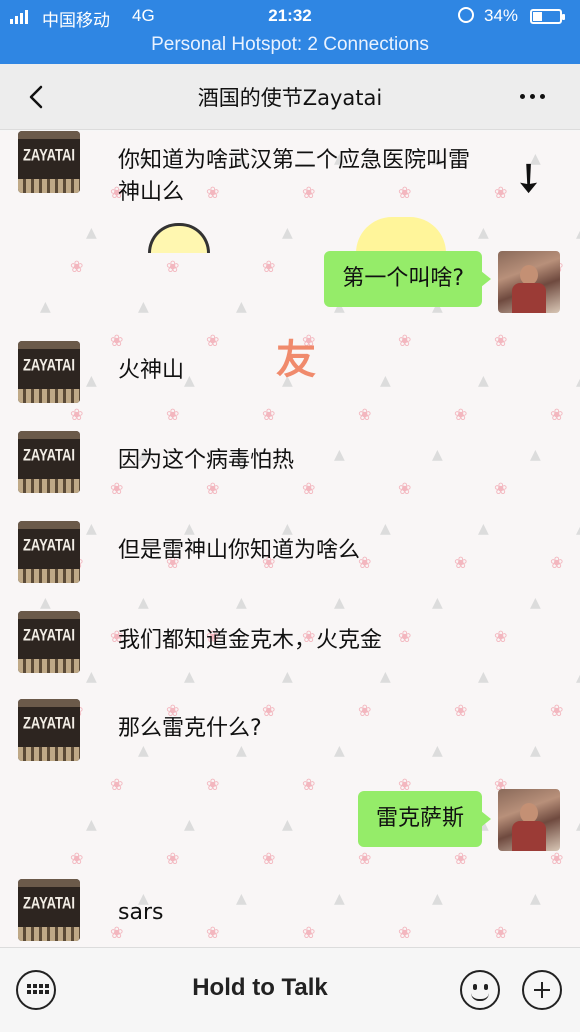  What do you see at coordinates (140, 913) in the screenshot?
I see `message-bubble-incoming: sars` at bounding box center [140, 913].